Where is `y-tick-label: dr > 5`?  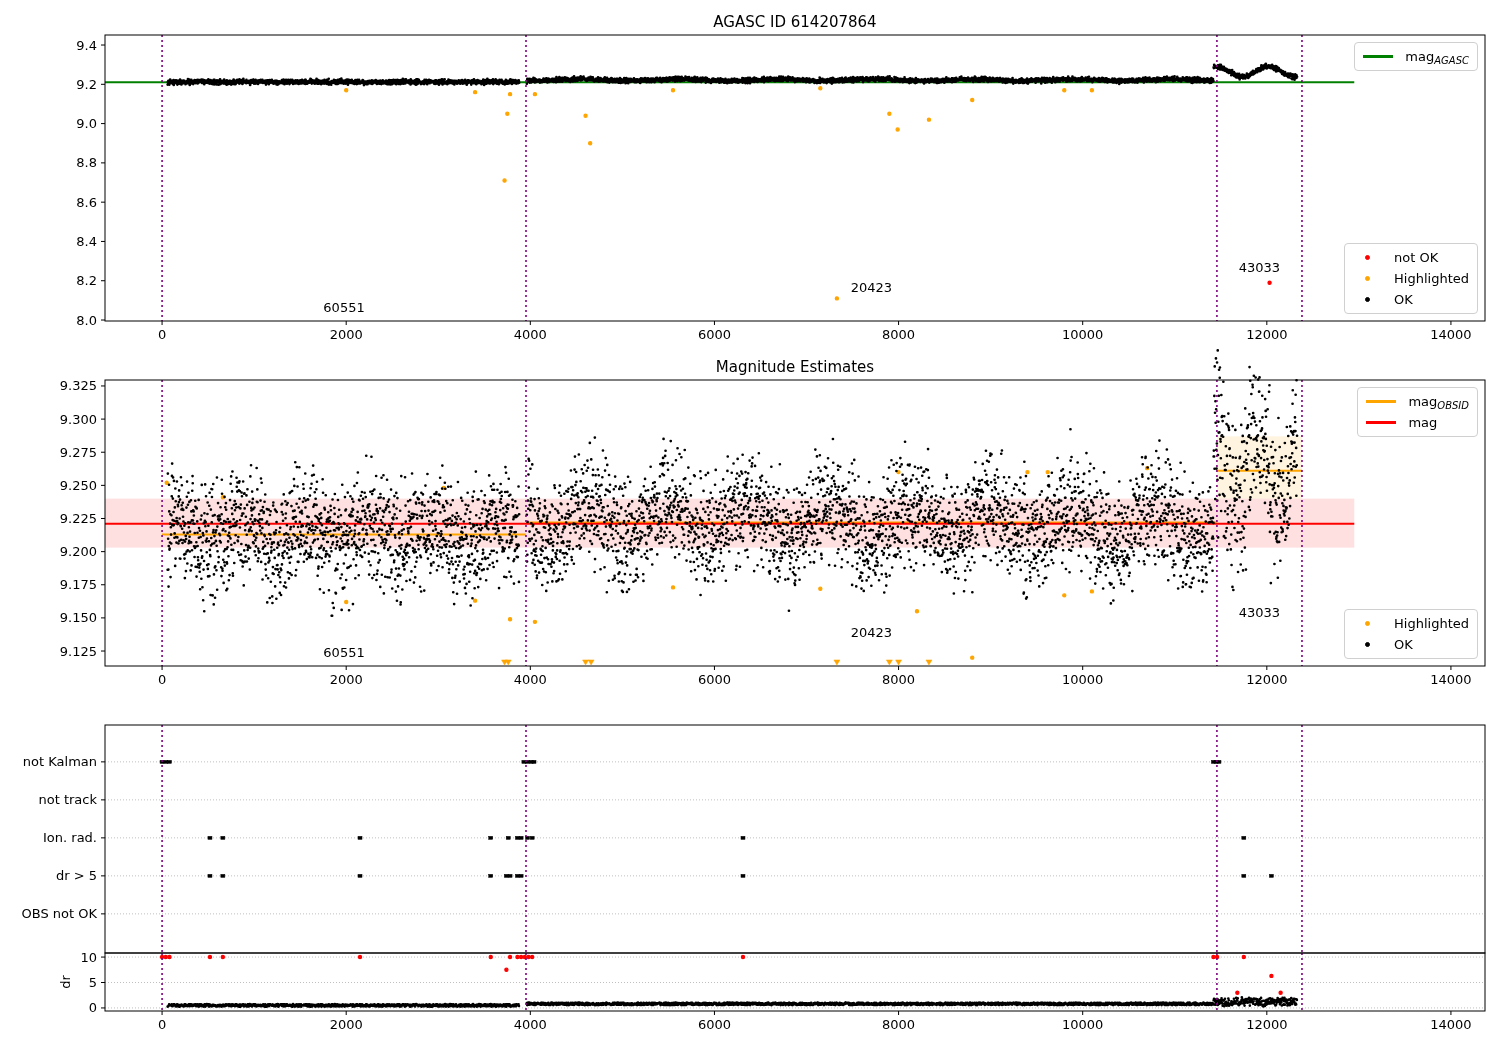
y-tick-label: dr > 5 is located at coordinates (76, 876).